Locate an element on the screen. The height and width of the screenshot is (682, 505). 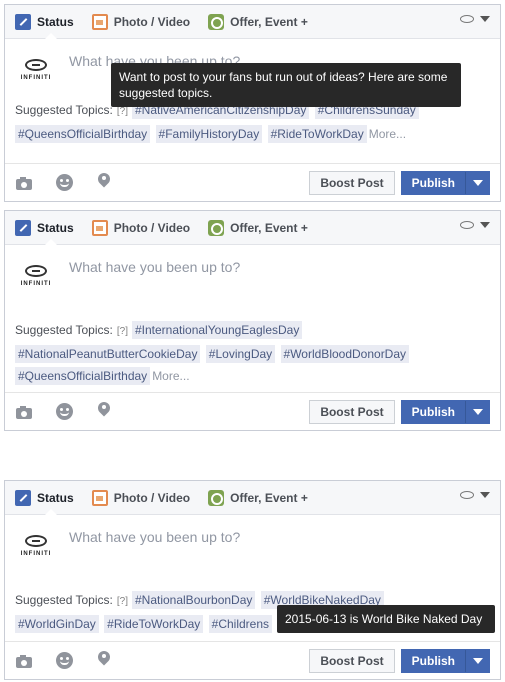
topic-tag: #NationalPeanutButterCookieDay is located at coordinates (108, 354).